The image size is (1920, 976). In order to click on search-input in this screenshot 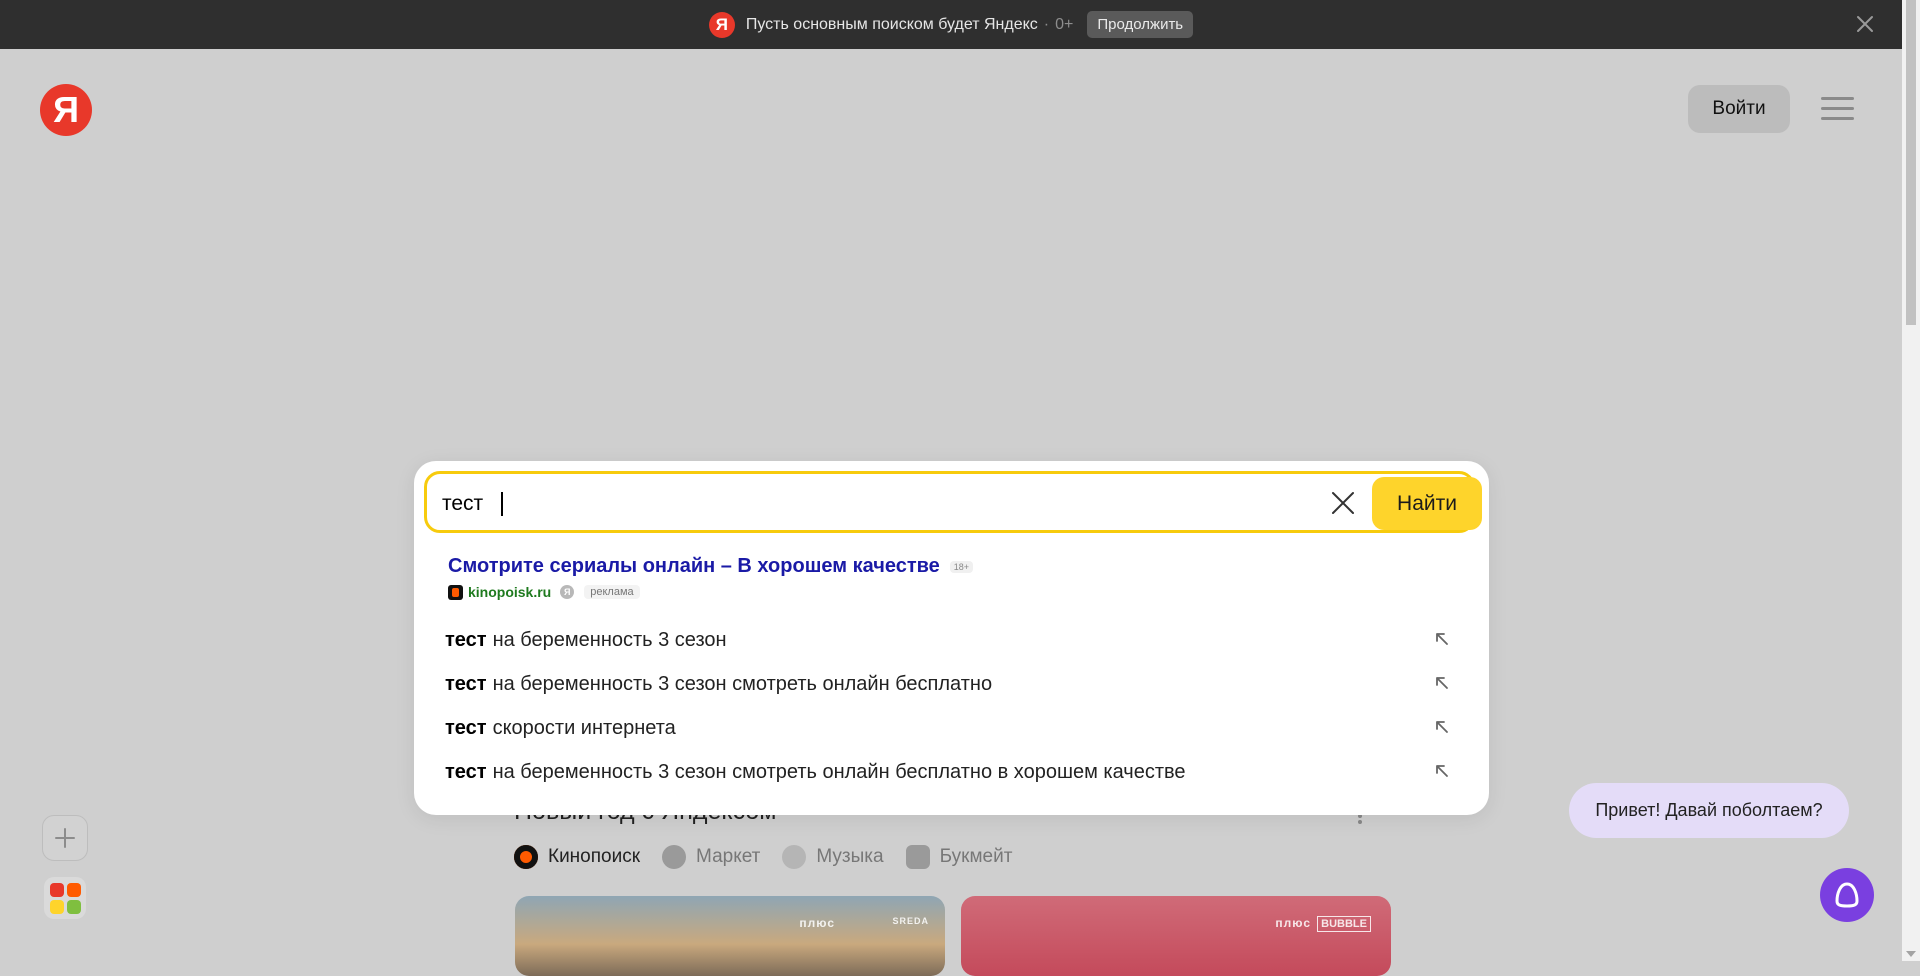, I will do `click(872, 504)`.